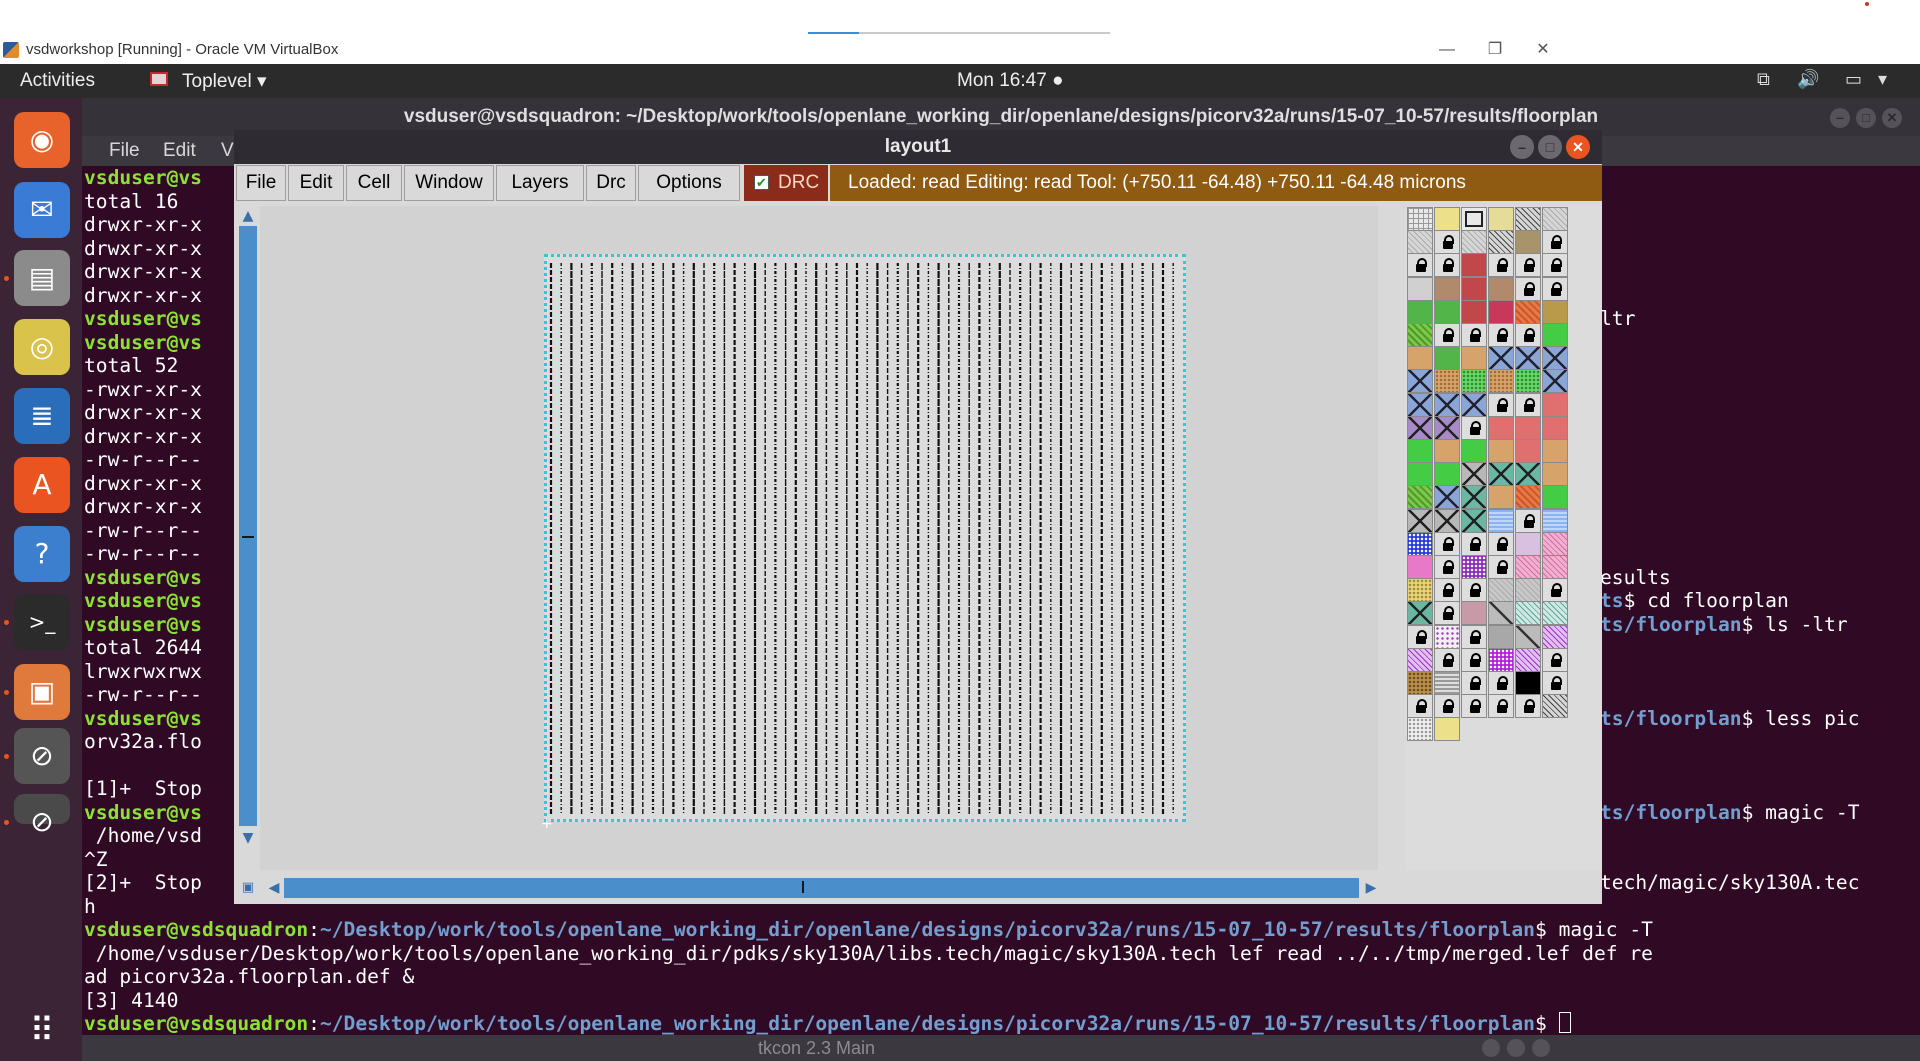 This screenshot has height=1061, width=1920. I want to click on terminal-maximize-button: □, so click(1866, 118).